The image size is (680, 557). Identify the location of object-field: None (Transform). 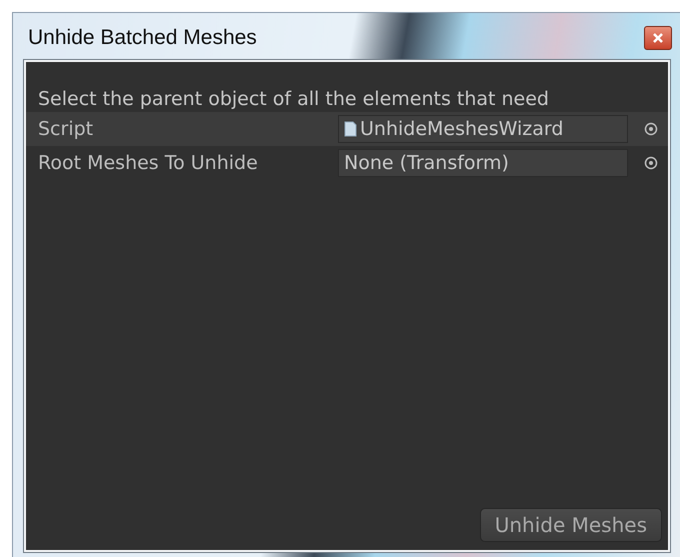
(483, 163).